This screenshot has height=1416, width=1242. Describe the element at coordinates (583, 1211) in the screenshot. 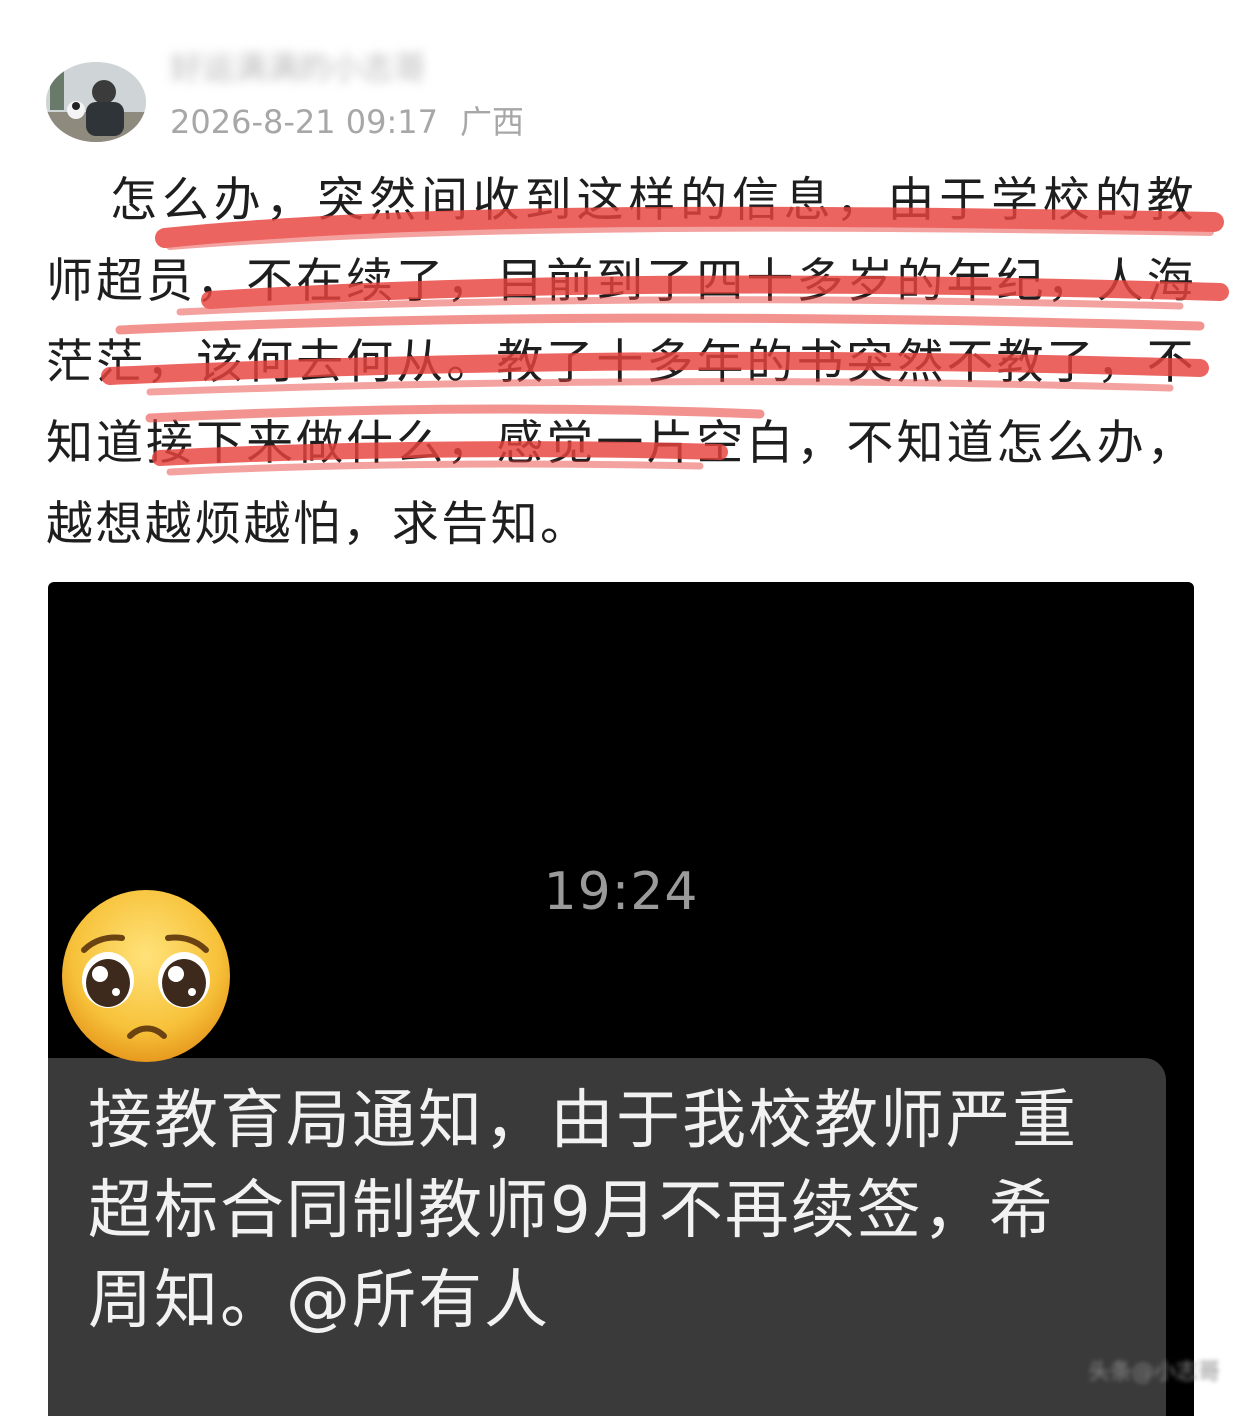

I see `notification-text: 接教育局通知，由于我校教师严重超标合同制教师9月不再续签，希周知。@所有人` at that location.